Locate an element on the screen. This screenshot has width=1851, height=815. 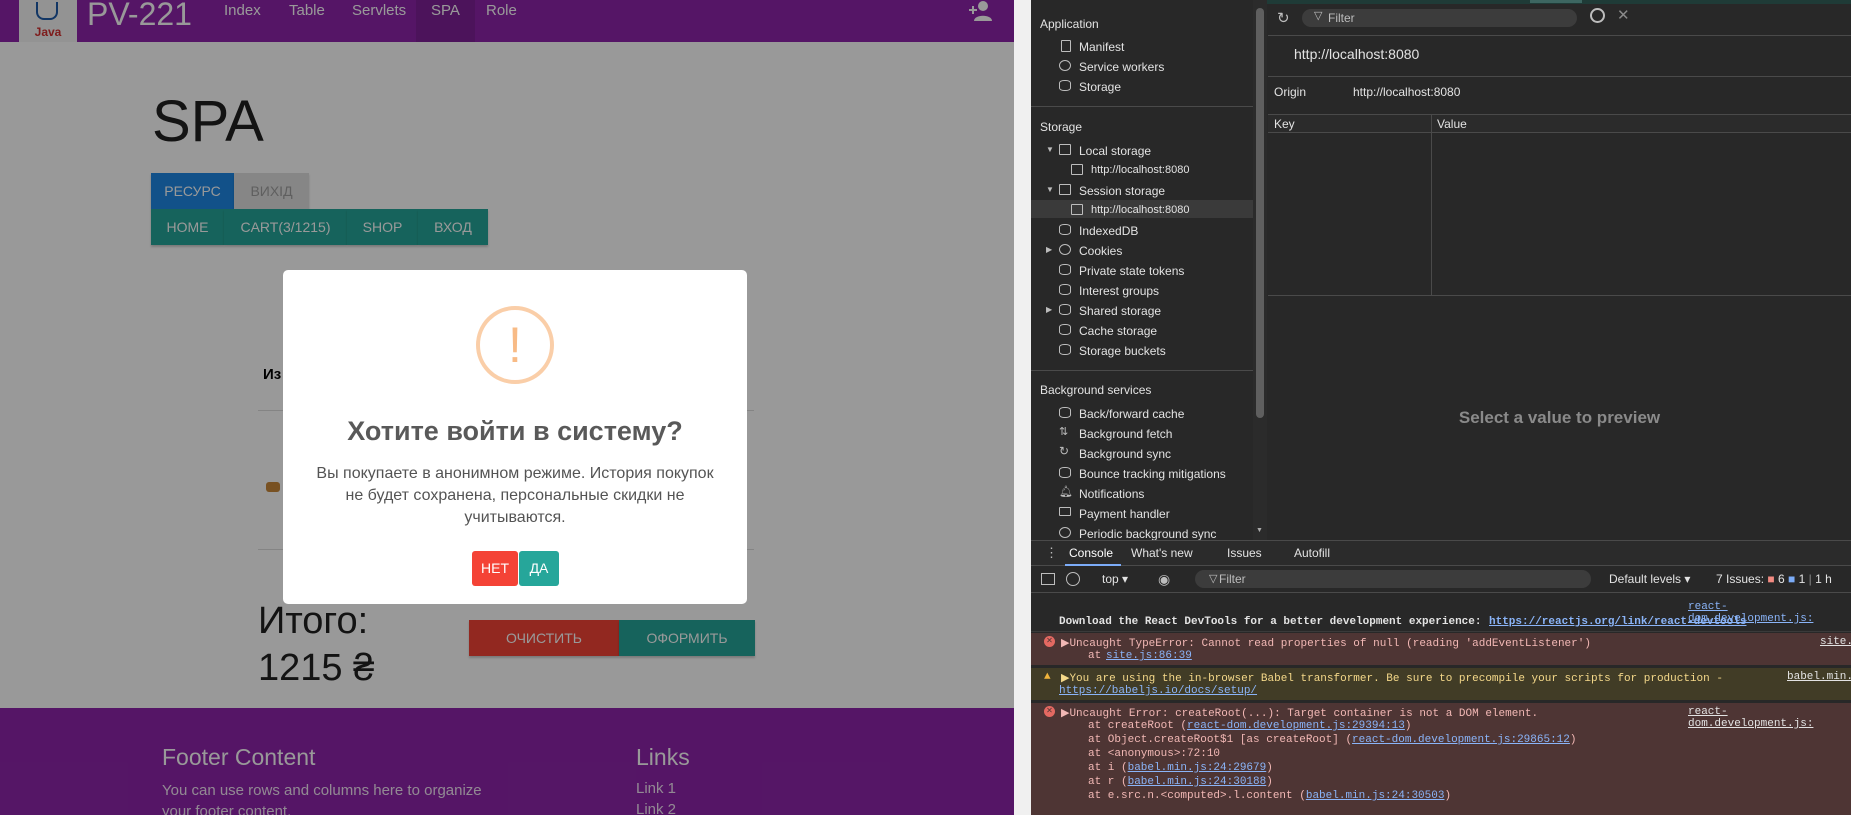
sidebar-item-indexeddb: IndexedDB is located at coordinates (1108, 231).